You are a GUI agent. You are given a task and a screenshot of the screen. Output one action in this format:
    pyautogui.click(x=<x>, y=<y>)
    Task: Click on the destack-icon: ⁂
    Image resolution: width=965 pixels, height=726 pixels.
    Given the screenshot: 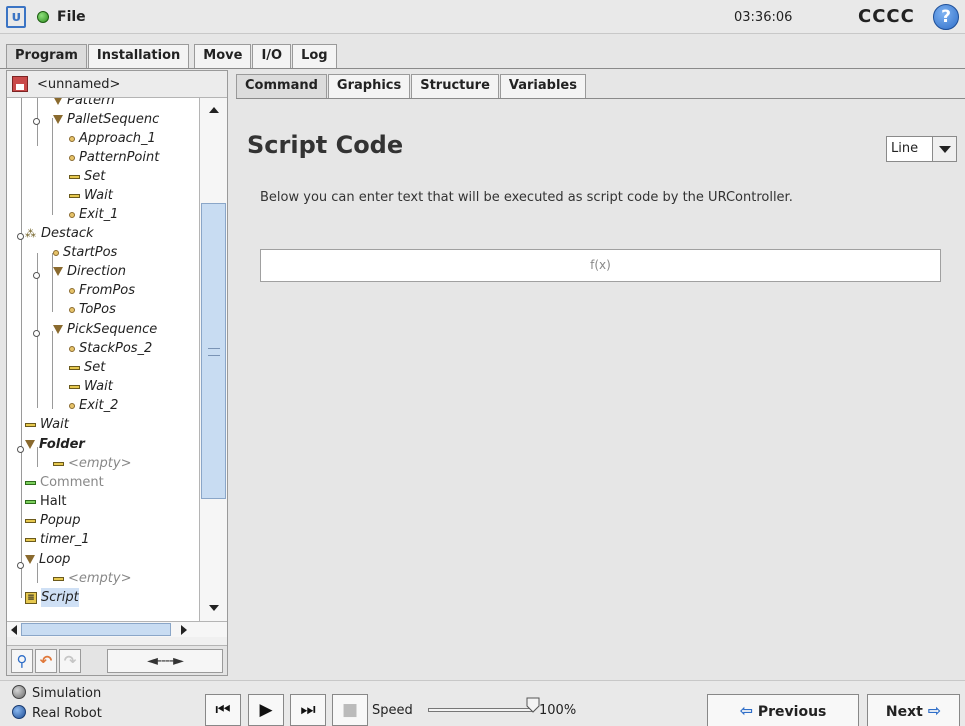 What is the action you would take?
    pyautogui.click(x=30, y=233)
    